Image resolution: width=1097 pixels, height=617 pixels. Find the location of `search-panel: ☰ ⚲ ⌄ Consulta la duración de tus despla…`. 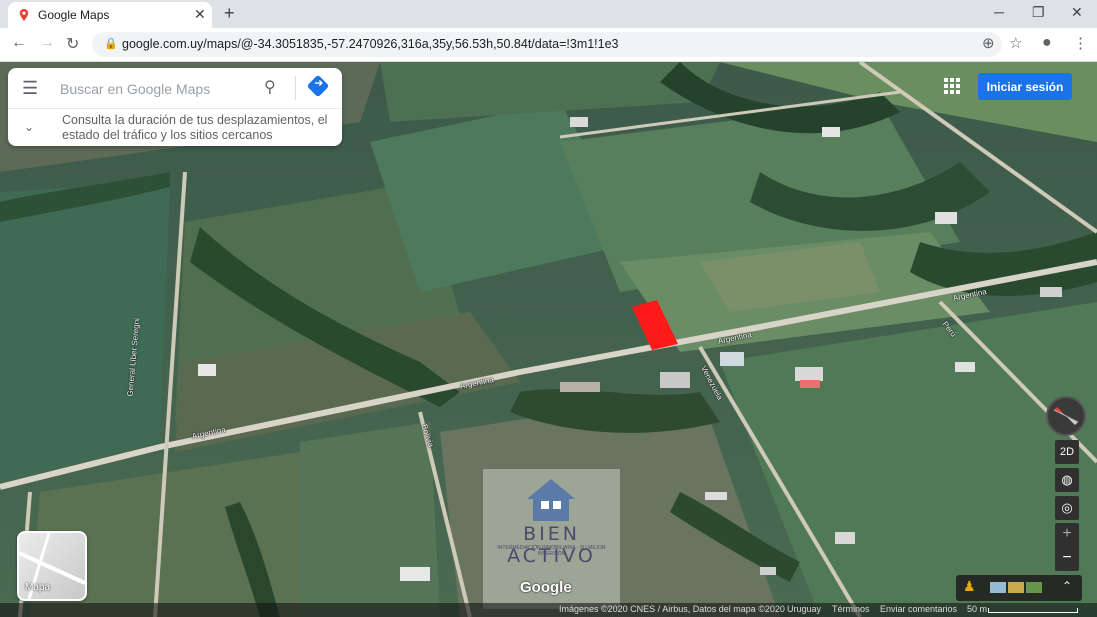

search-panel: ☰ ⚲ ⌄ Consulta la duración de tus despla… is located at coordinates (175, 107).